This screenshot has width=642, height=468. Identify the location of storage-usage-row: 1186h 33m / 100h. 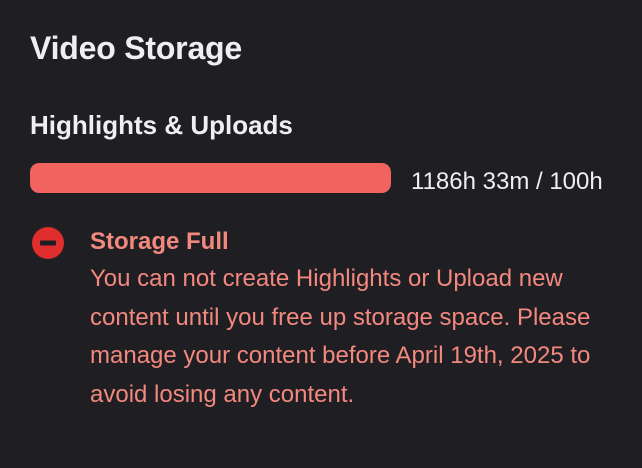
(332, 183).